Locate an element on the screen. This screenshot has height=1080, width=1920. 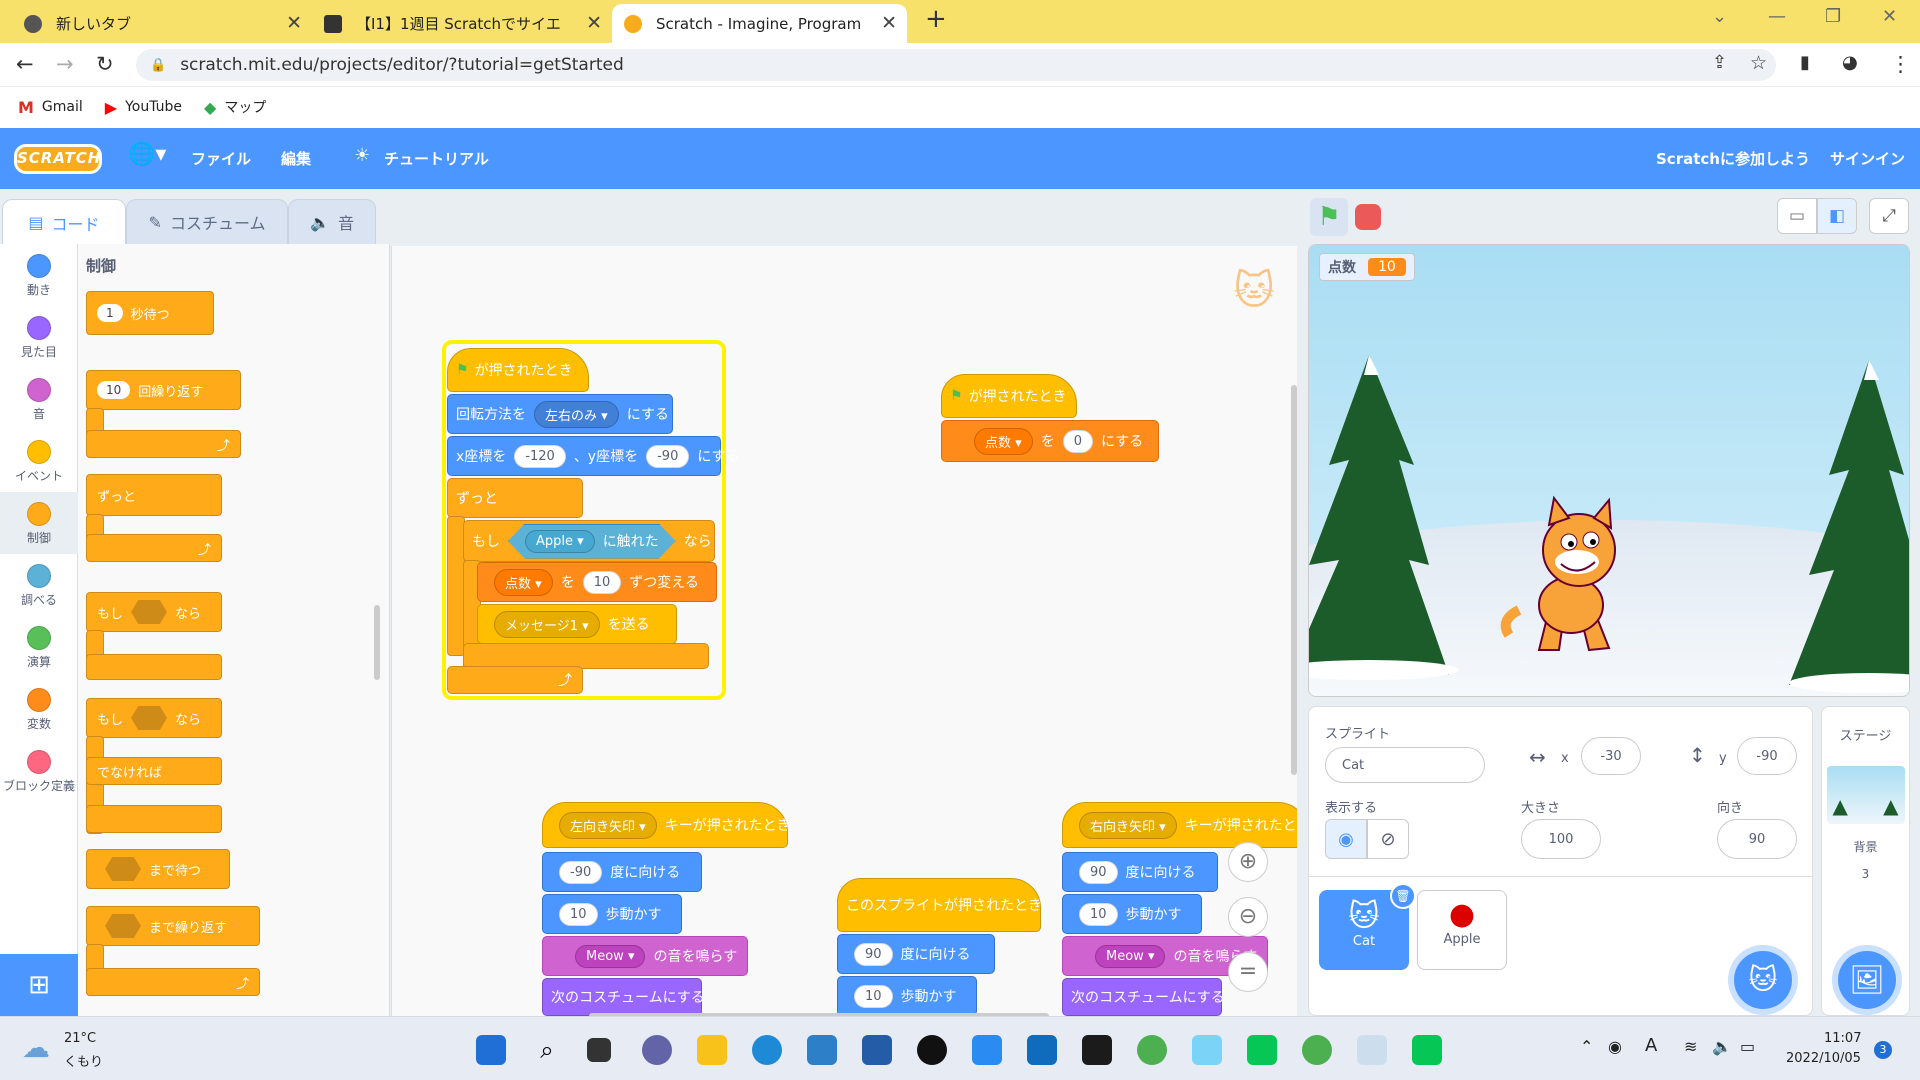
show-sprite-eye-icon: ◉ is located at coordinates (1346, 839).